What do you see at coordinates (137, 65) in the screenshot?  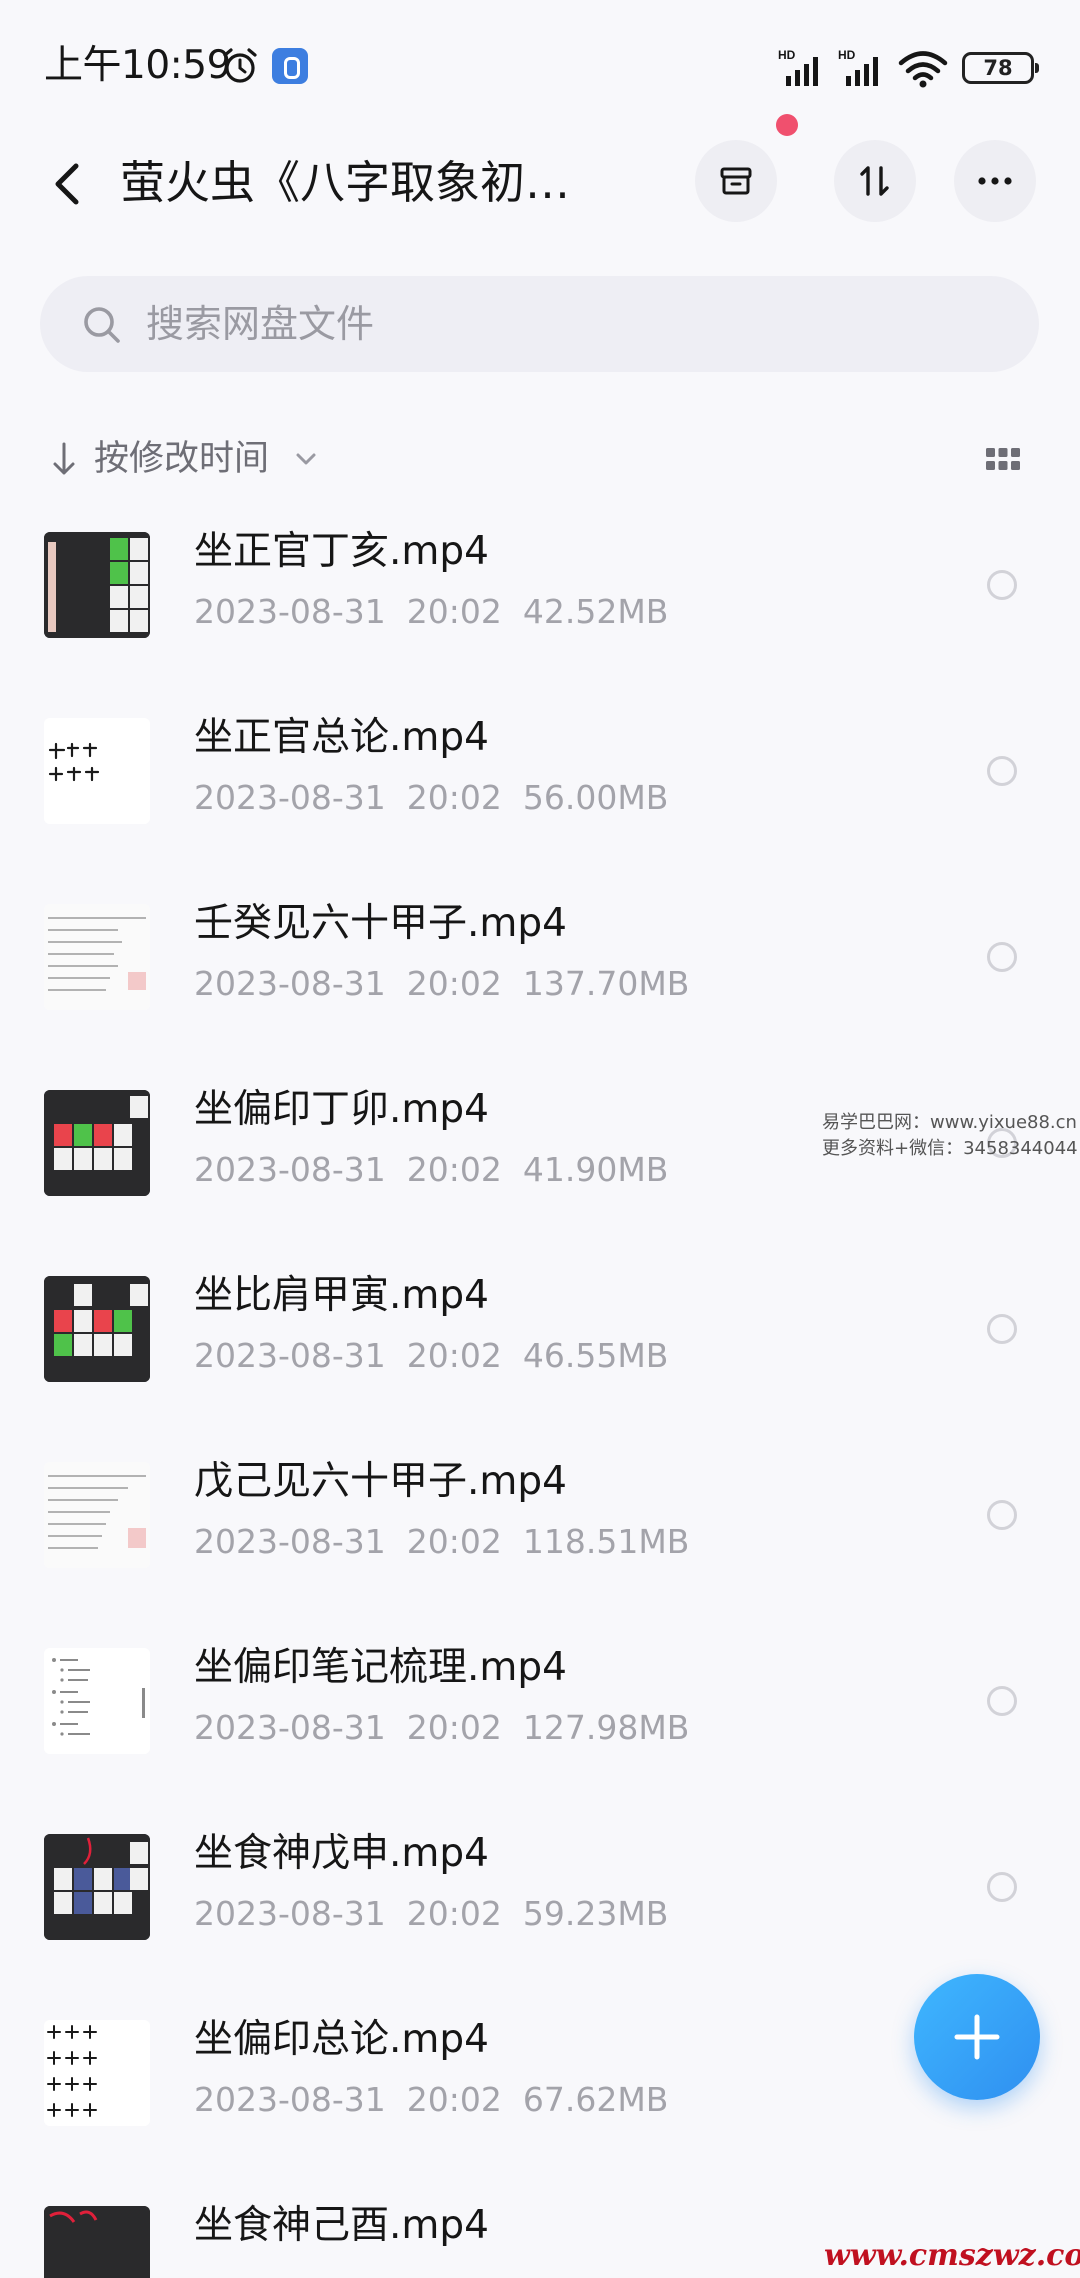 I see `status-time: 上午10:59` at bounding box center [137, 65].